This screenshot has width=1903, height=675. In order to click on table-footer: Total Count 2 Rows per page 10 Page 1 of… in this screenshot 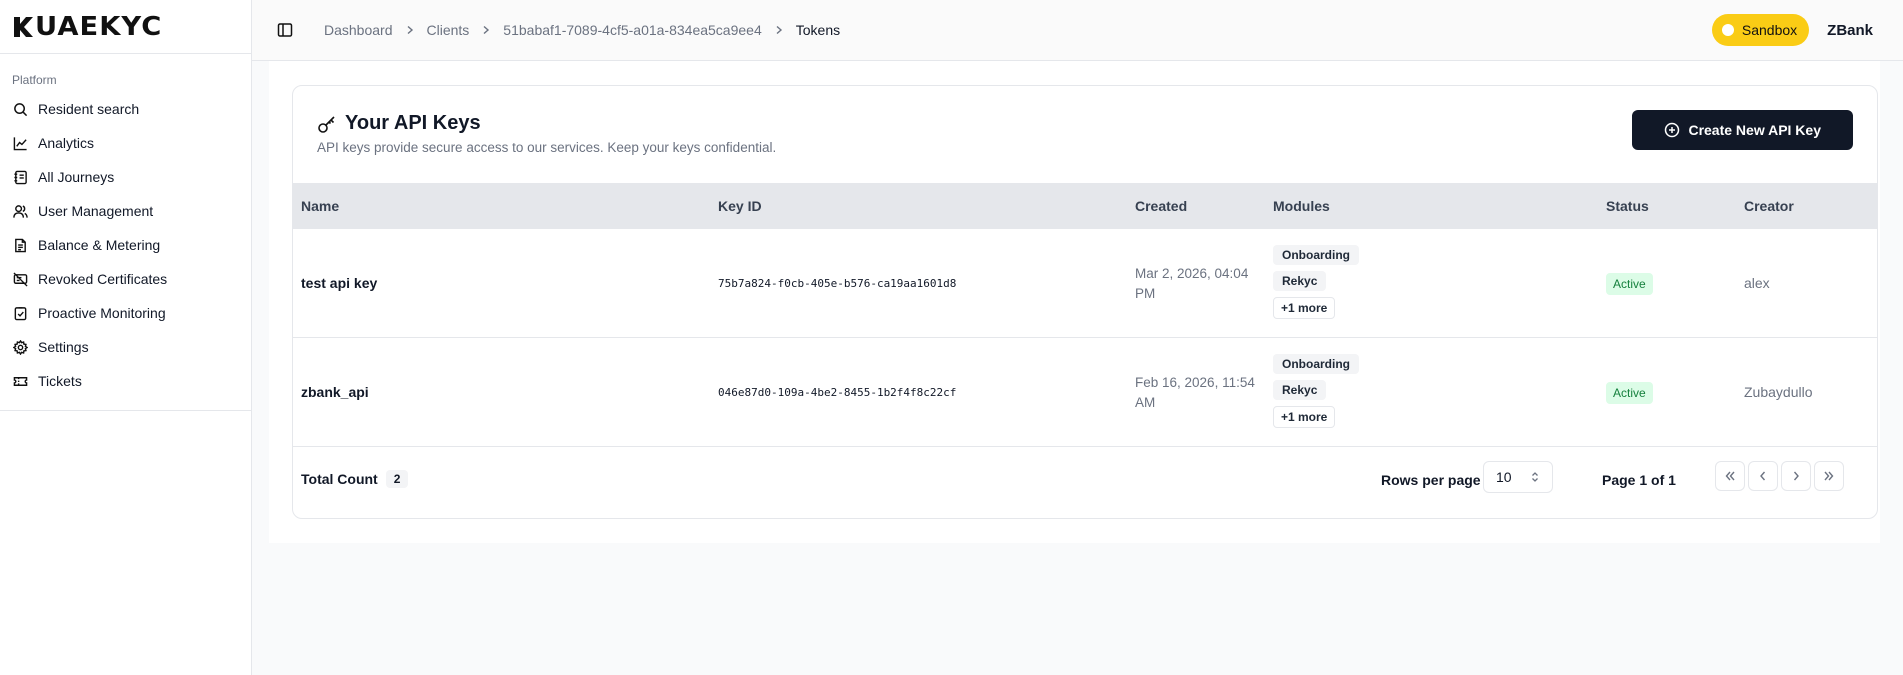, I will do `click(1085, 482)`.